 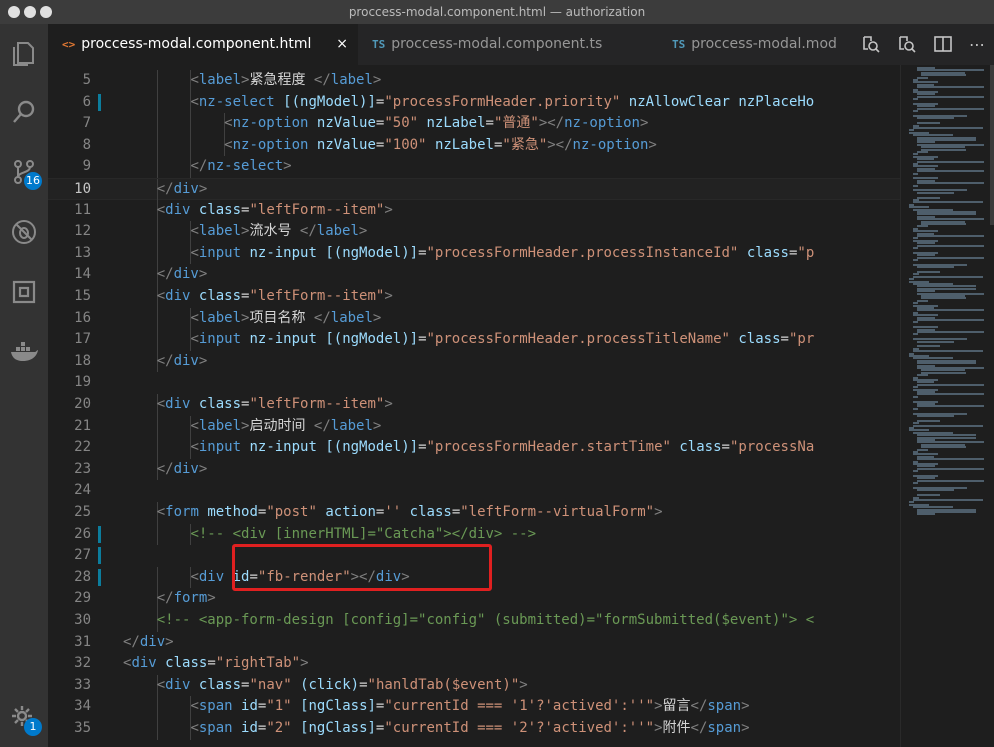 What do you see at coordinates (474, 167) in the screenshot?
I see `code-line: 9 </nz-select>` at bounding box center [474, 167].